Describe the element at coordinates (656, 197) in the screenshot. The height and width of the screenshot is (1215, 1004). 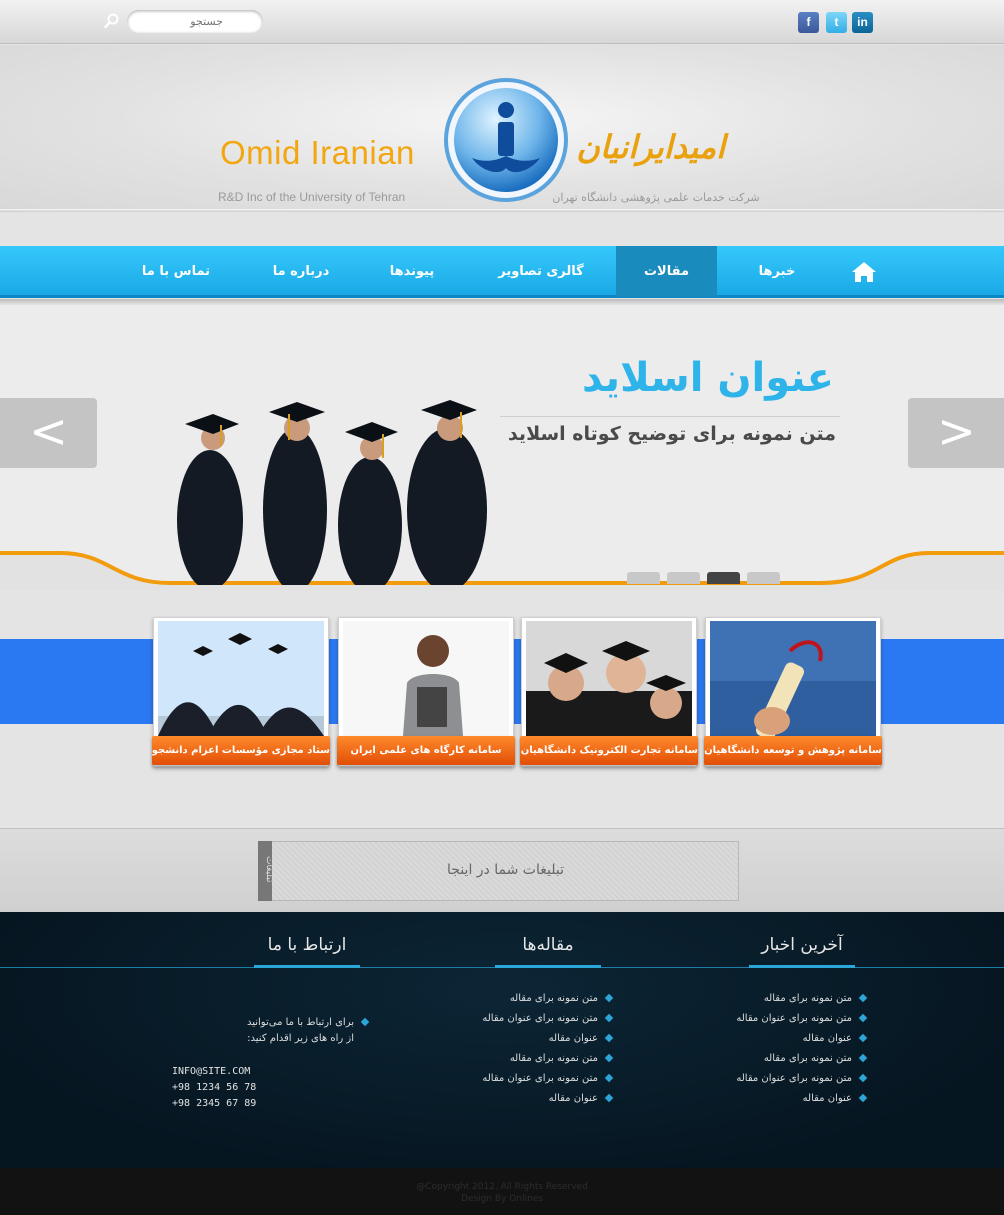
I see `brand-tagline-fa: شرکت خدمات علمی پژوهشی دانشگاه تهران` at that location.